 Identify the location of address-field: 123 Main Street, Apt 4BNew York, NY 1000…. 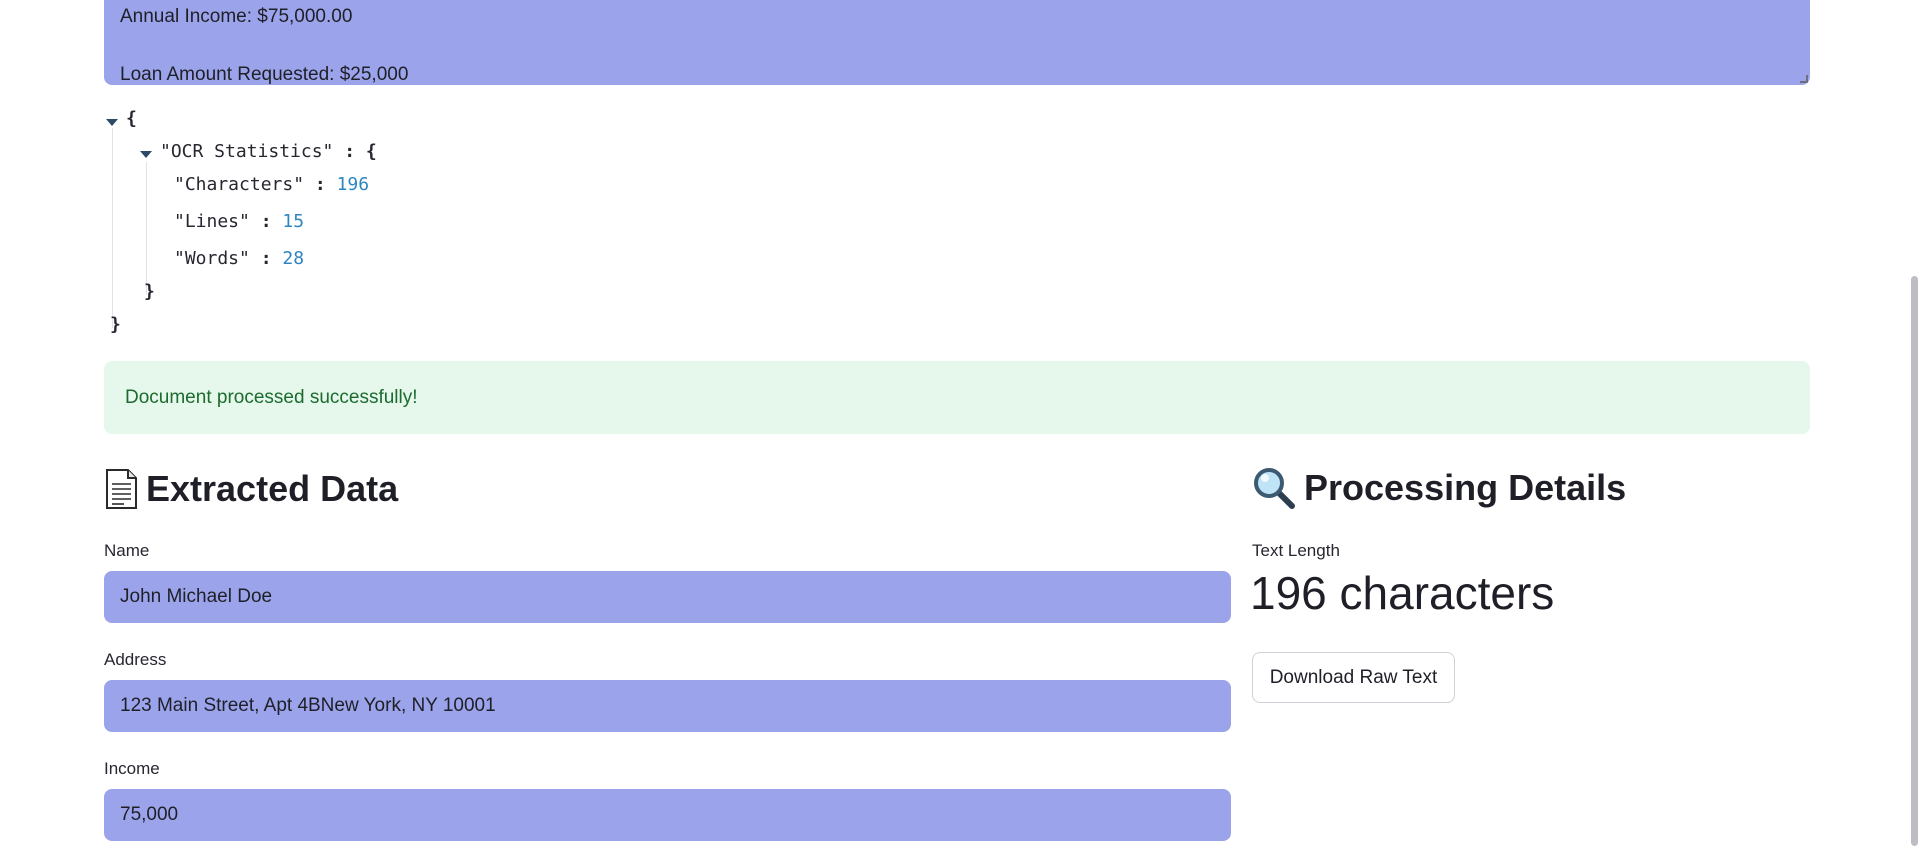
(667, 706).